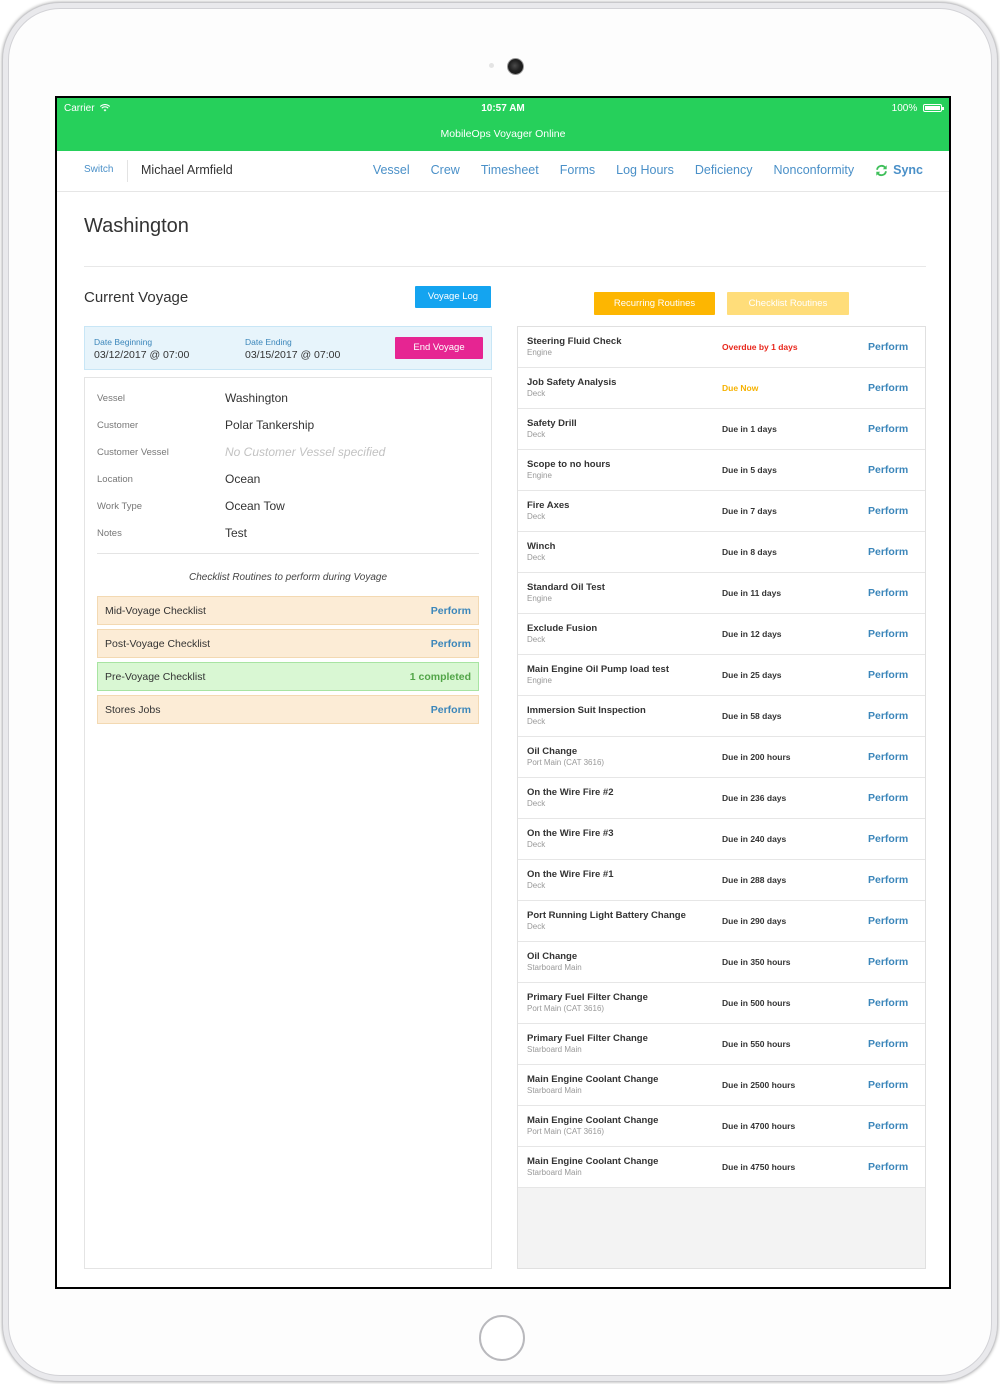 The height and width of the screenshot is (1384, 1000). What do you see at coordinates (453, 297) in the screenshot?
I see `voyage-log-button: Voyage Log` at bounding box center [453, 297].